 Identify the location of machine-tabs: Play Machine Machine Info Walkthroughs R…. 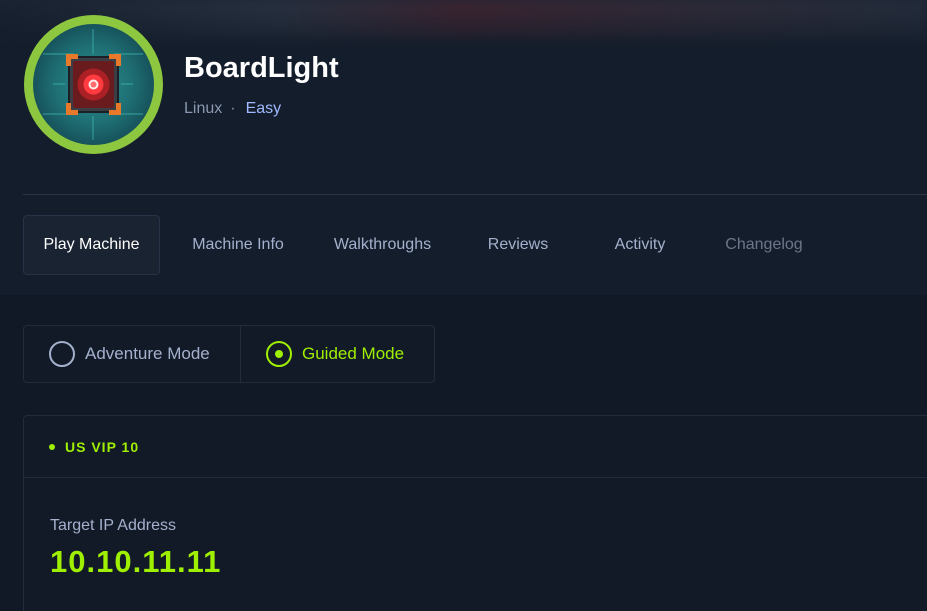
(475, 245).